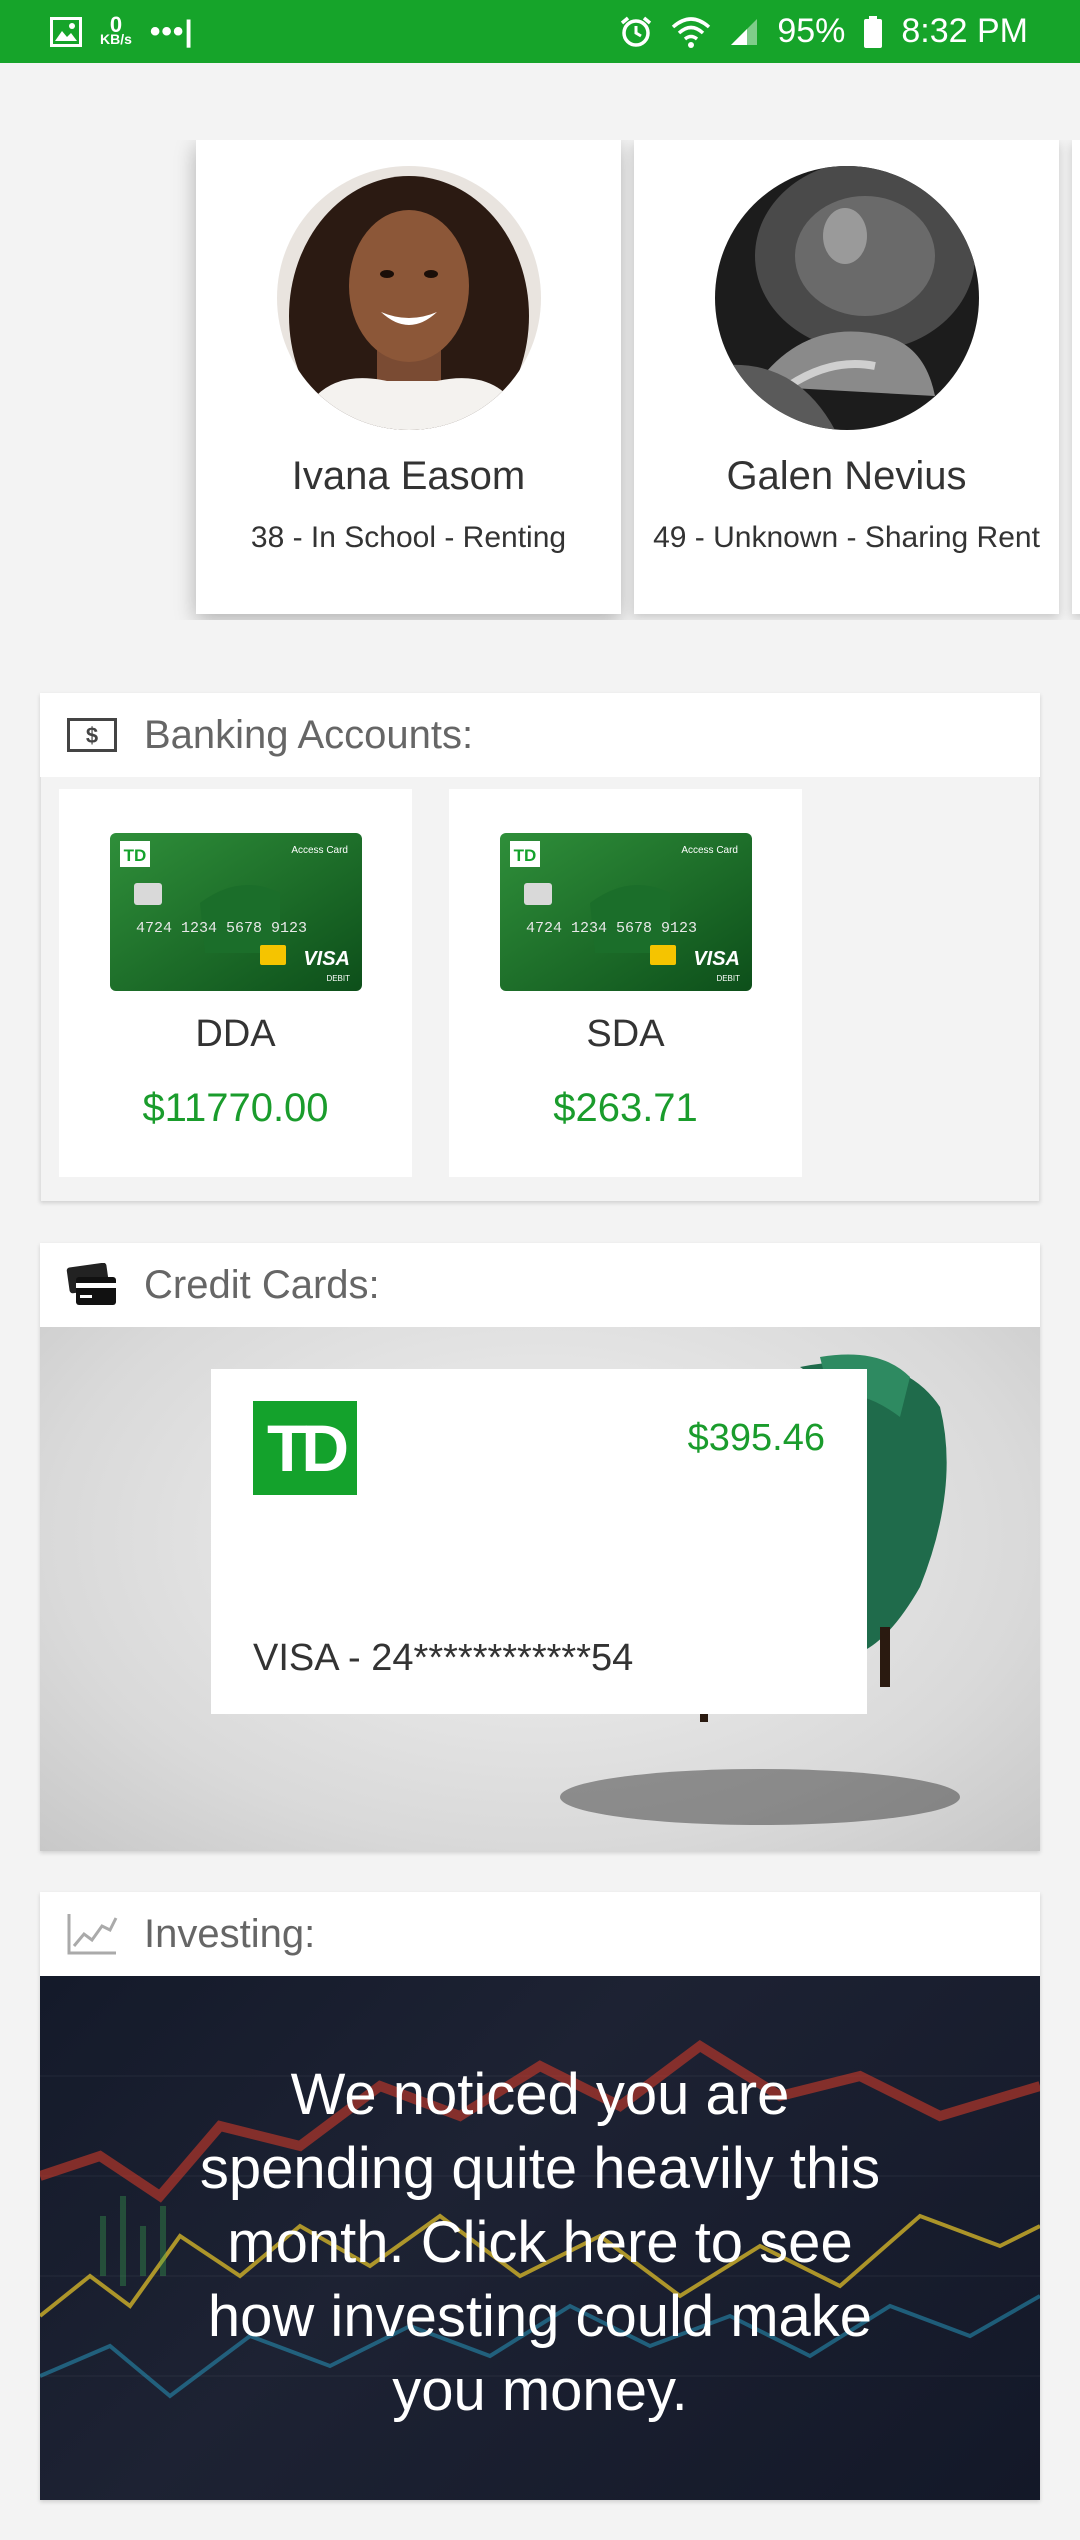 The image size is (1080, 2540). What do you see at coordinates (873, 31) in the screenshot?
I see `battery-icon` at bounding box center [873, 31].